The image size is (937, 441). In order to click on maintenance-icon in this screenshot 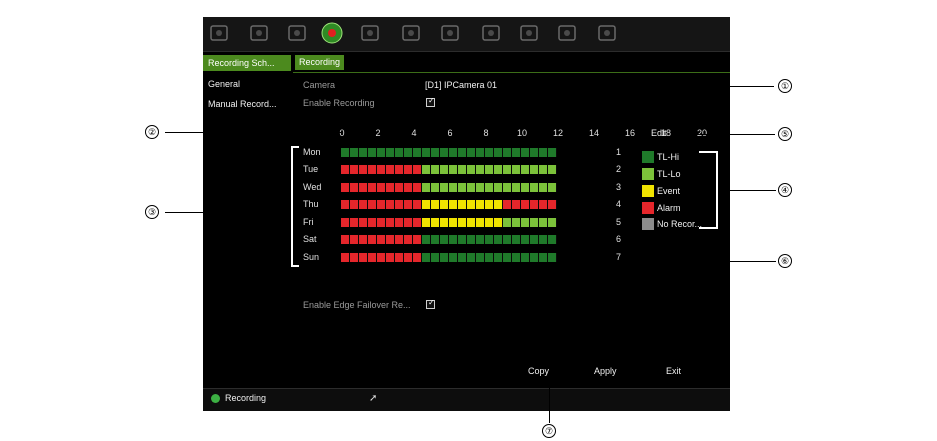, I will do `click(567, 33)`.